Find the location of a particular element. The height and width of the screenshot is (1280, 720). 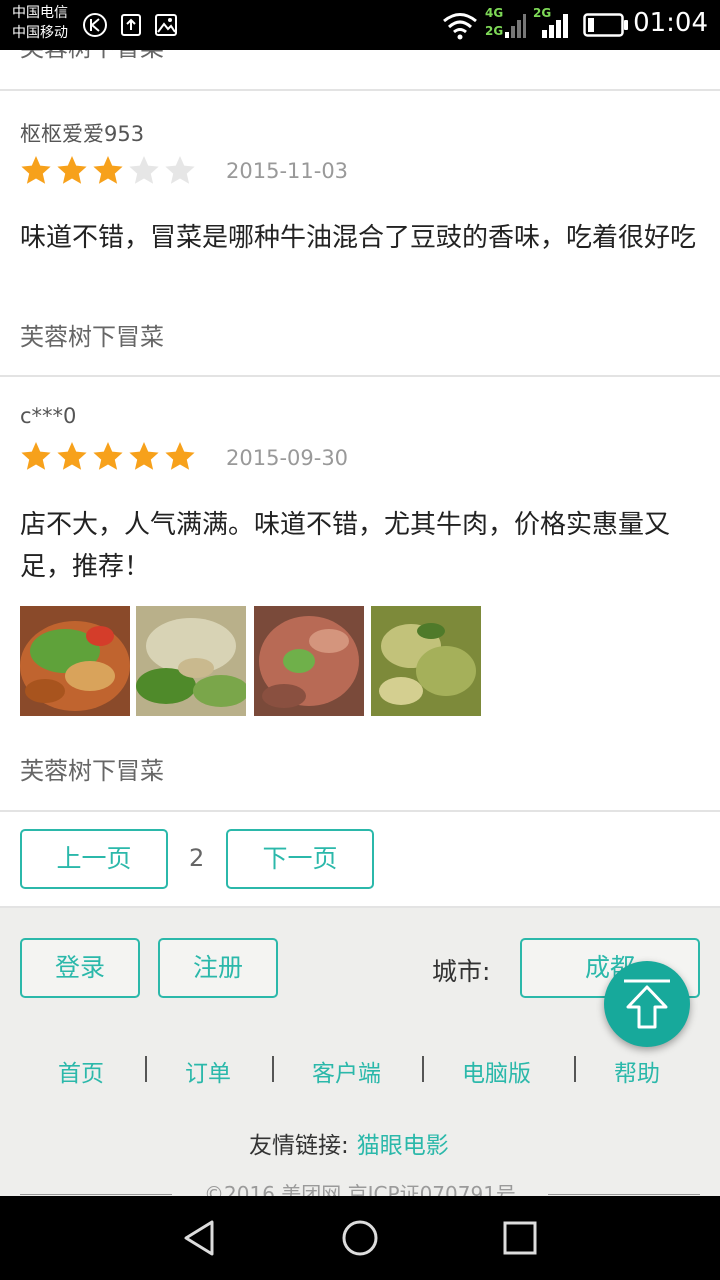

register-button: 注册 is located at coordinates (218, 968).